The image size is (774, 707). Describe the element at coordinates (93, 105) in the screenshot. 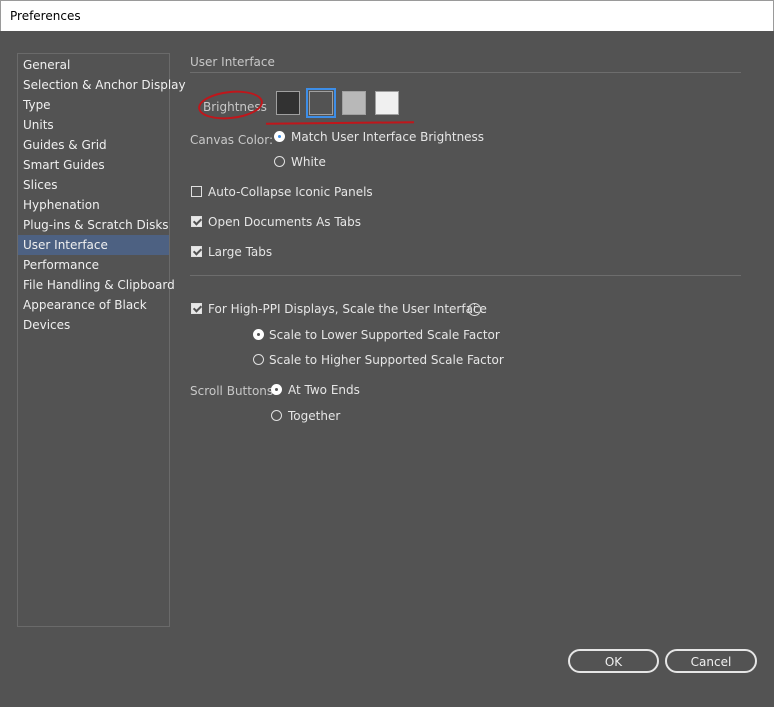

I see `sidebar-item-type: Type` at that location.